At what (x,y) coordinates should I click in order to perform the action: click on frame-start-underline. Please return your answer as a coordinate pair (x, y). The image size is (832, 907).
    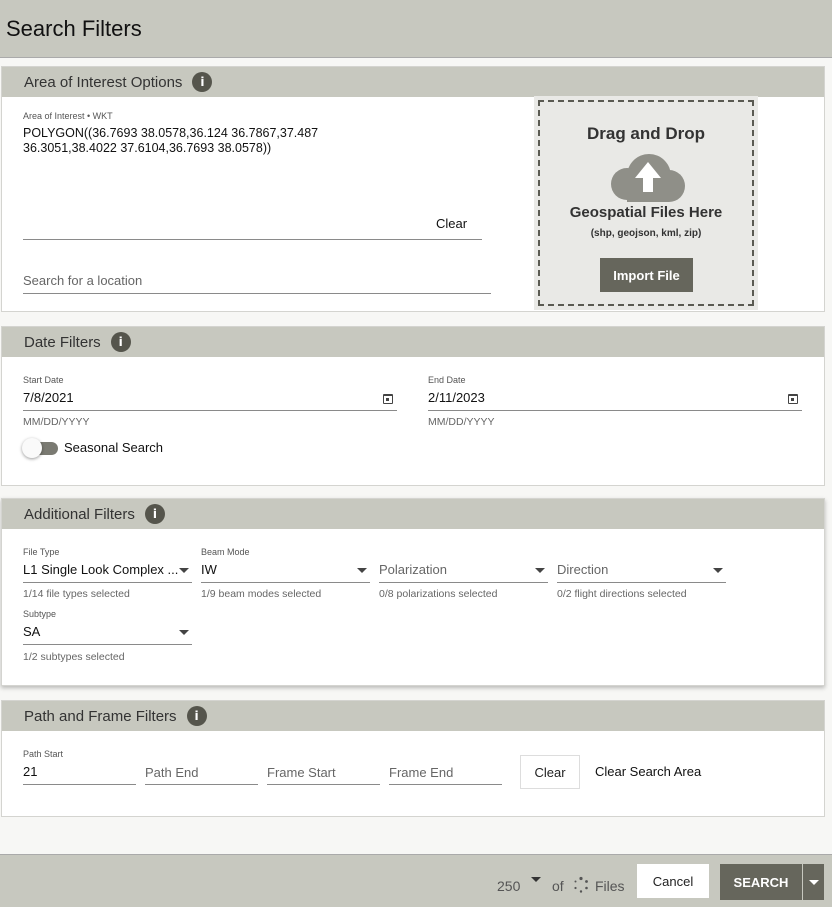
    Looking at the image, I should click on (323, 784).